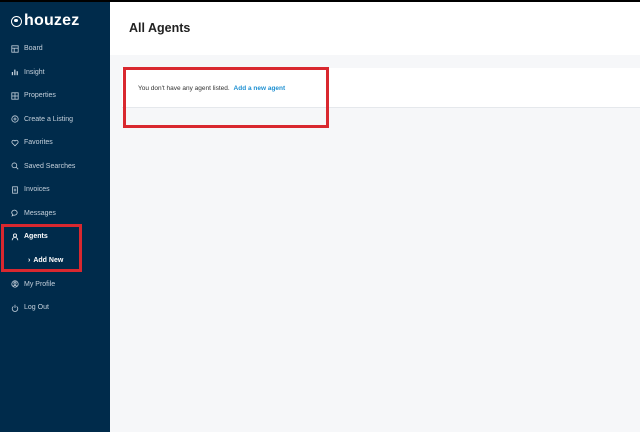 Image resolution: width=640 pixels, height=432 pixels. I want to click on chart-icon, so click(14, 72).